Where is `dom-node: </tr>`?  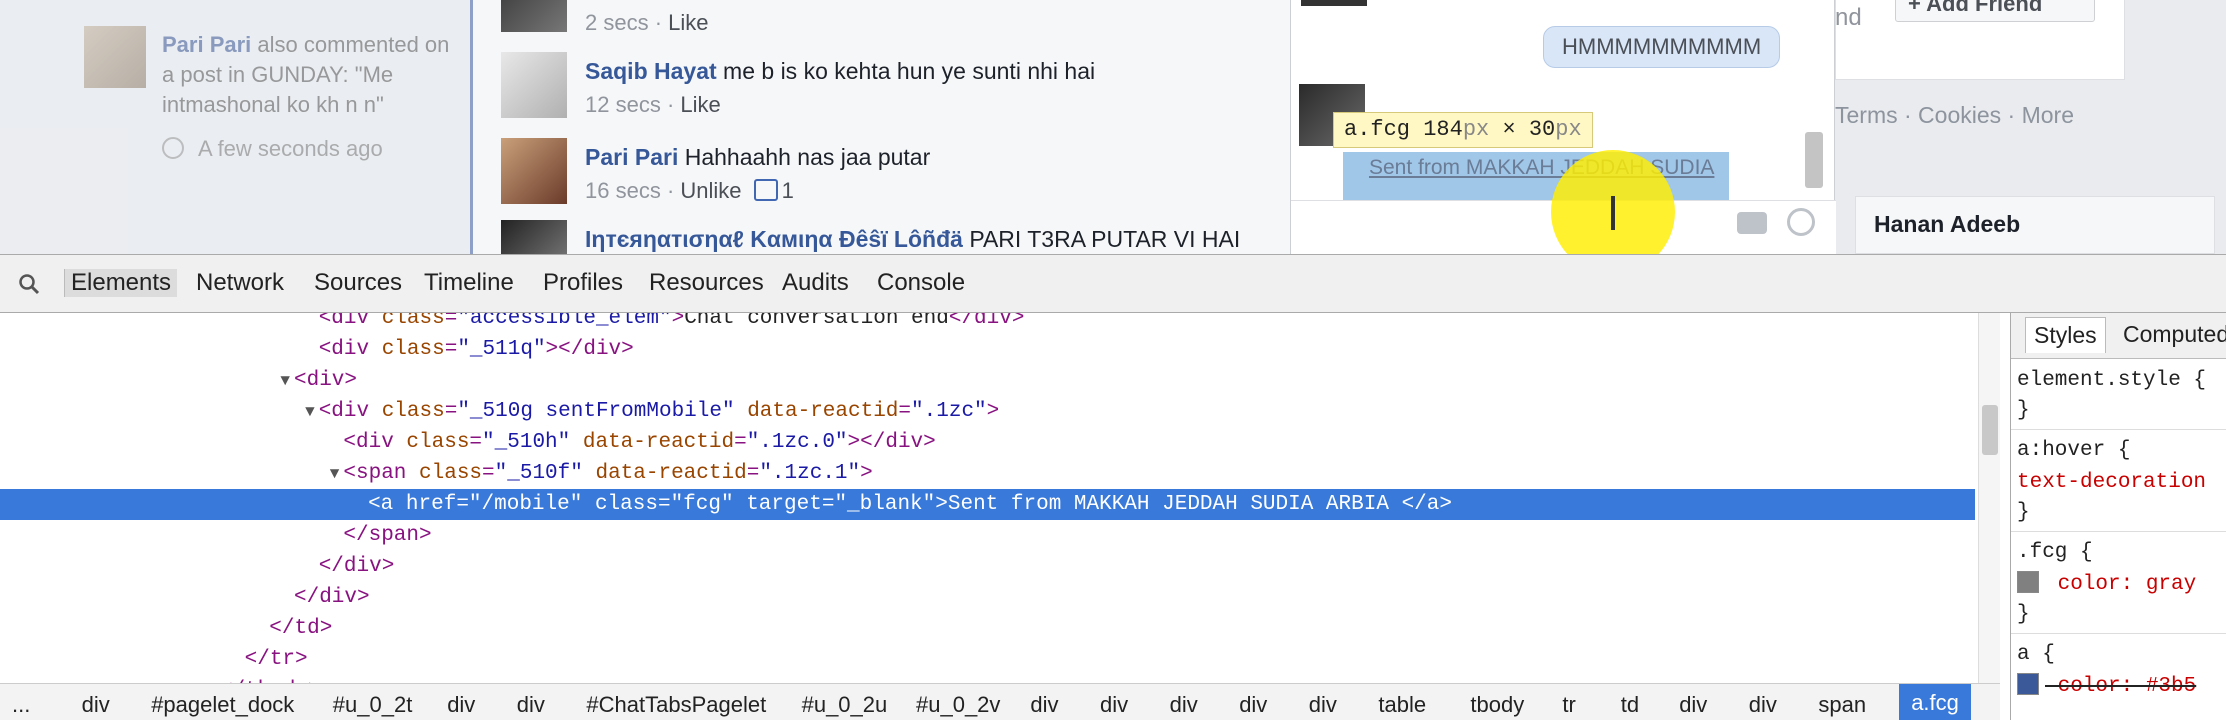
dom-node: </tr> is located at coordinates (987, 659).